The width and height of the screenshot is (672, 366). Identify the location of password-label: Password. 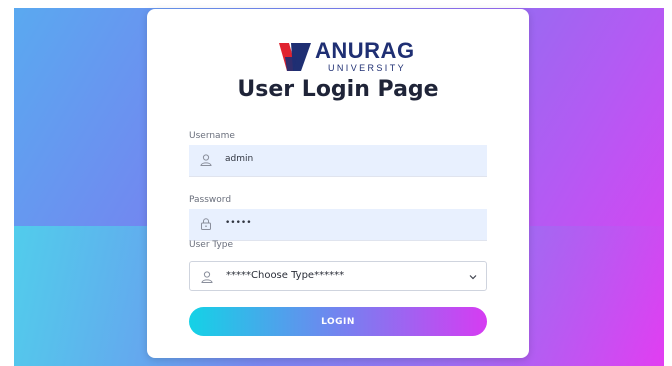
(210, 200).